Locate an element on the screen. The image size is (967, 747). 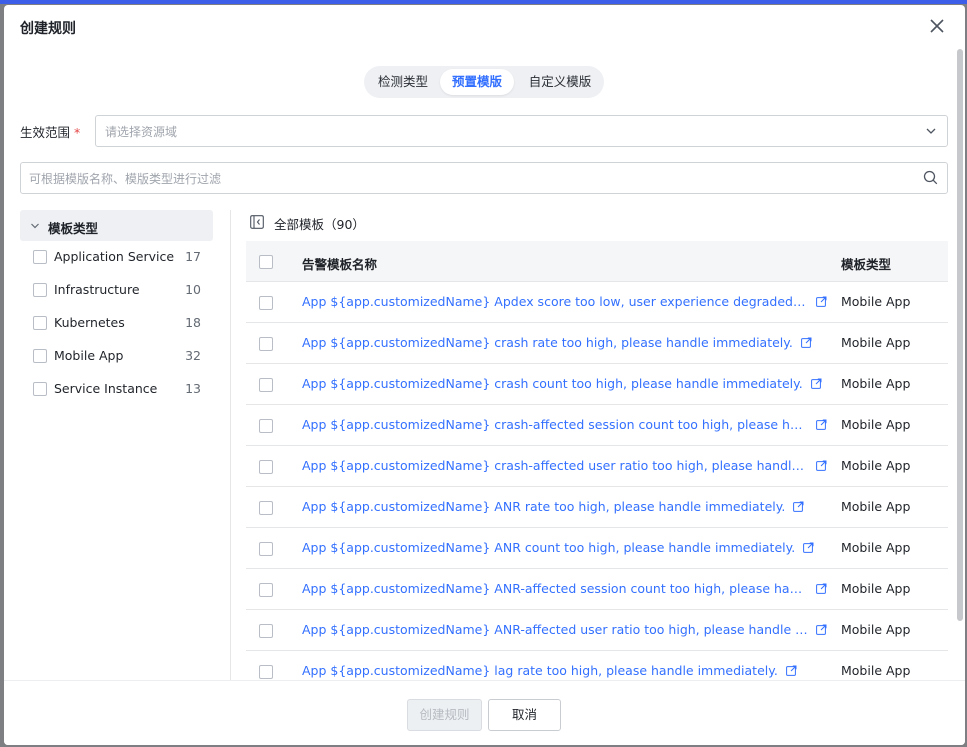
tab-custom-template: 自定义模版 is located at coordinates (560, 82).